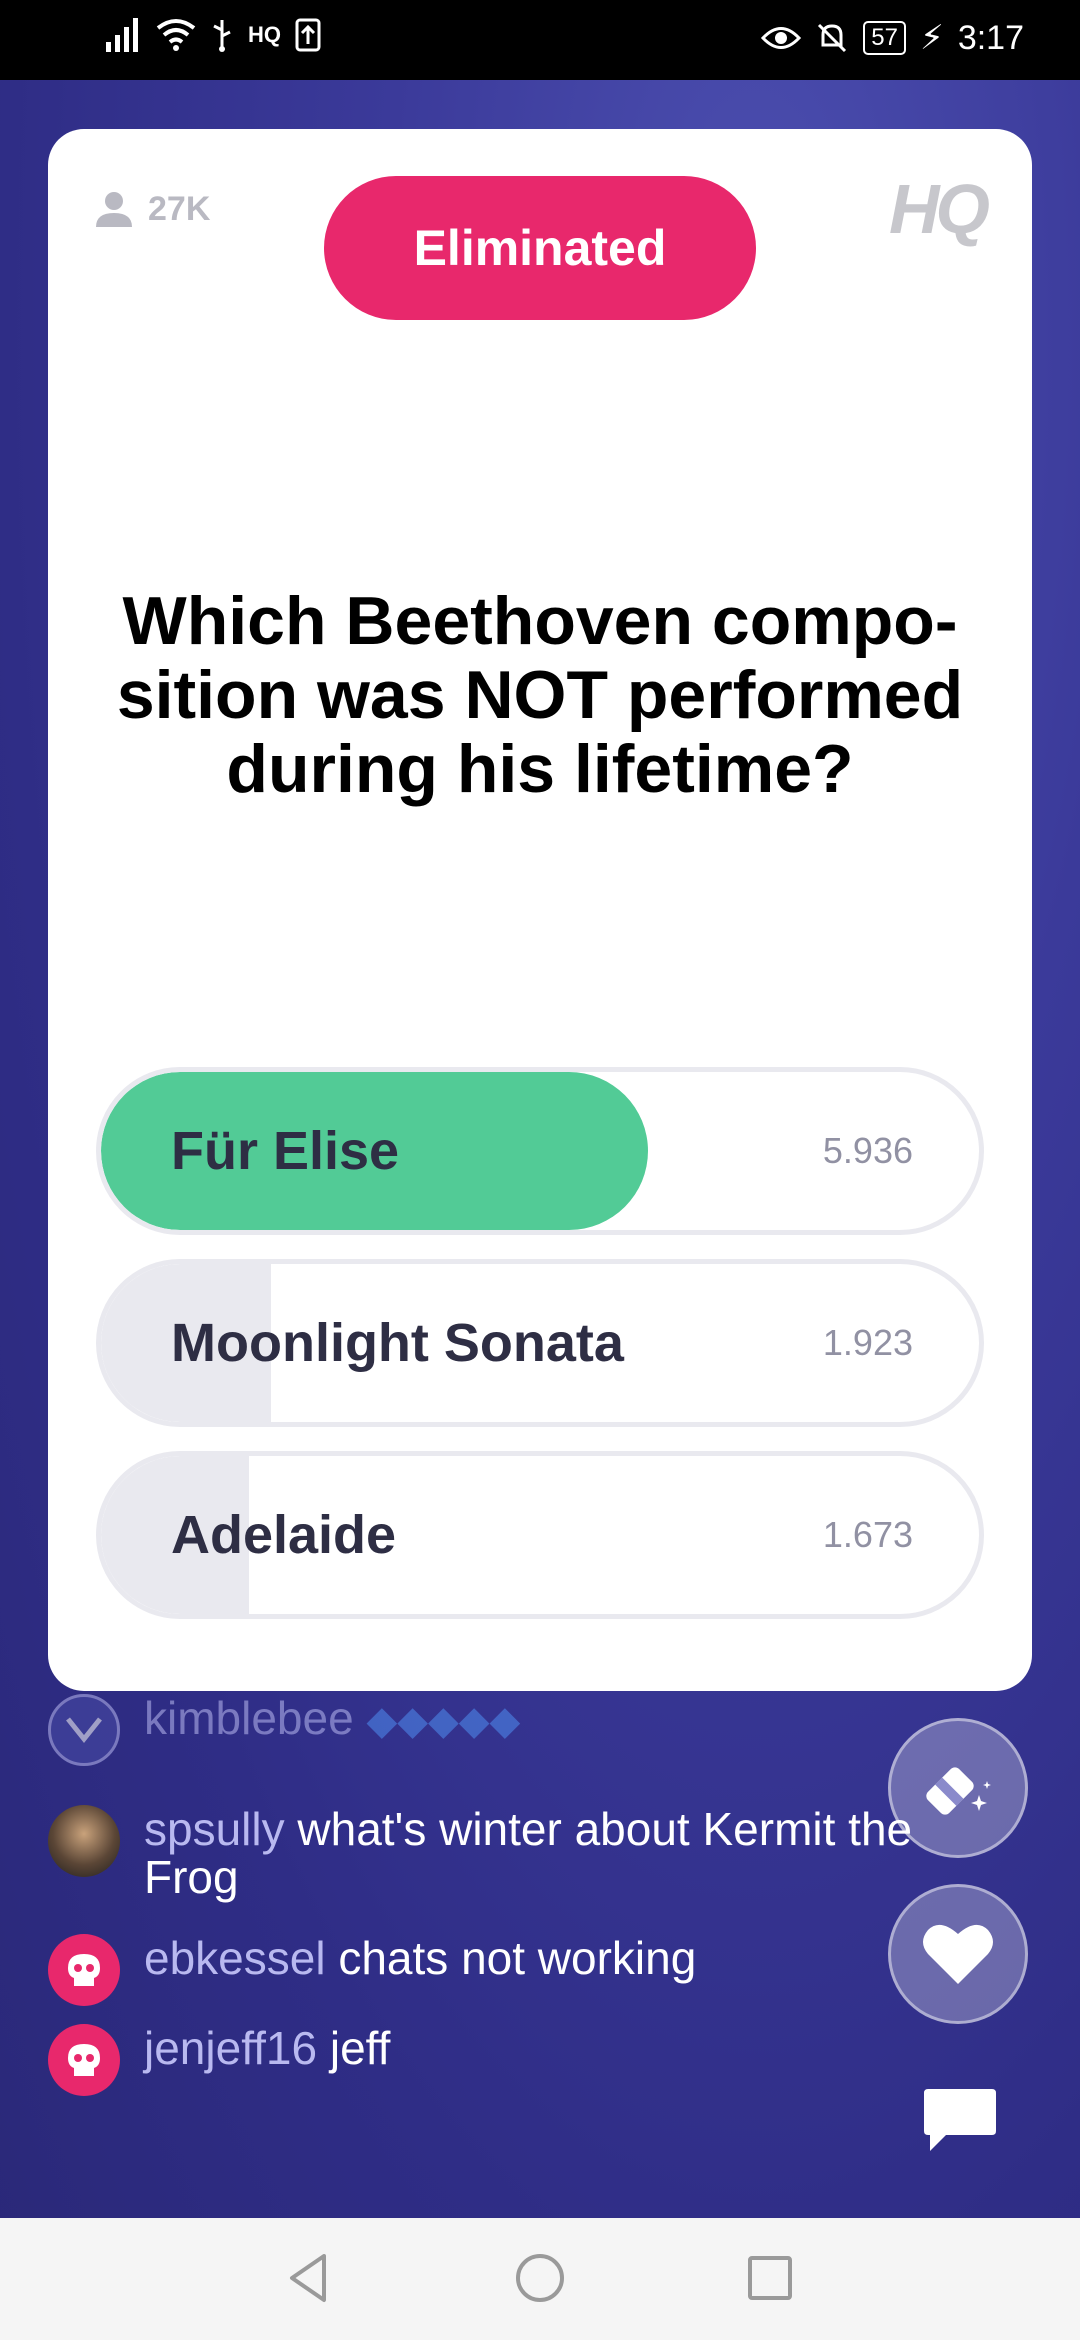 The image size is (1080, 2340). I want to click on chat-bubble-icon, so click(960, 2120).